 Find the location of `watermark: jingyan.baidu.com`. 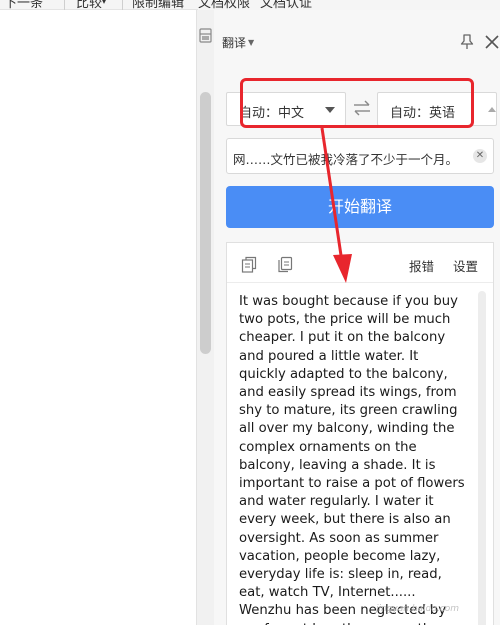

watermark: jingyan.baidu.com is located at coordinates (418, 609).